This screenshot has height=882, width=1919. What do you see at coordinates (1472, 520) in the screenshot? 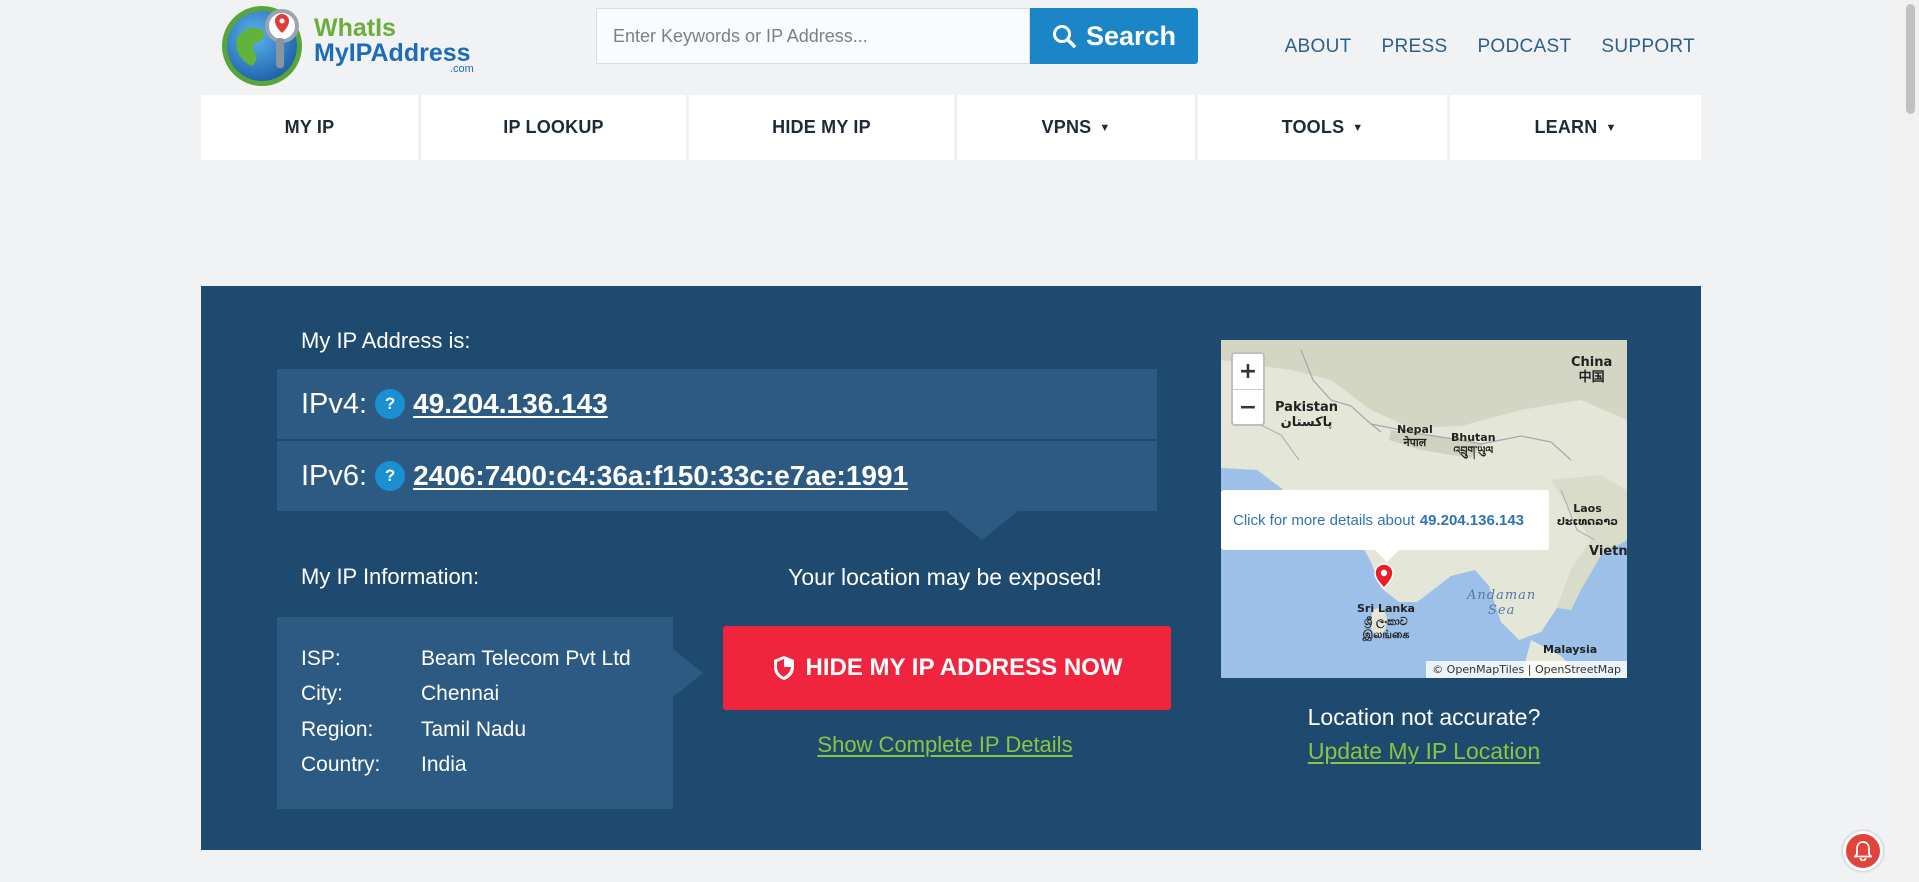
I see `map-popup-ip: 49.204.136.143` at bounding box center [1472, 520].